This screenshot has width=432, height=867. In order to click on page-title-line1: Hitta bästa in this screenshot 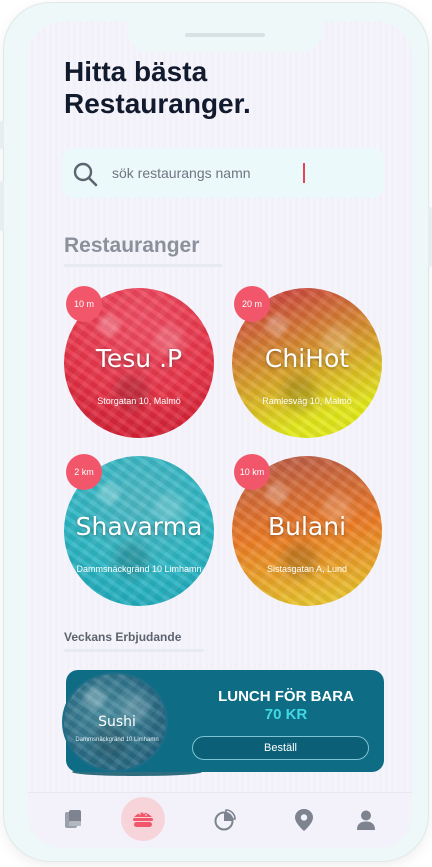, I will do `click(136, 71)`.